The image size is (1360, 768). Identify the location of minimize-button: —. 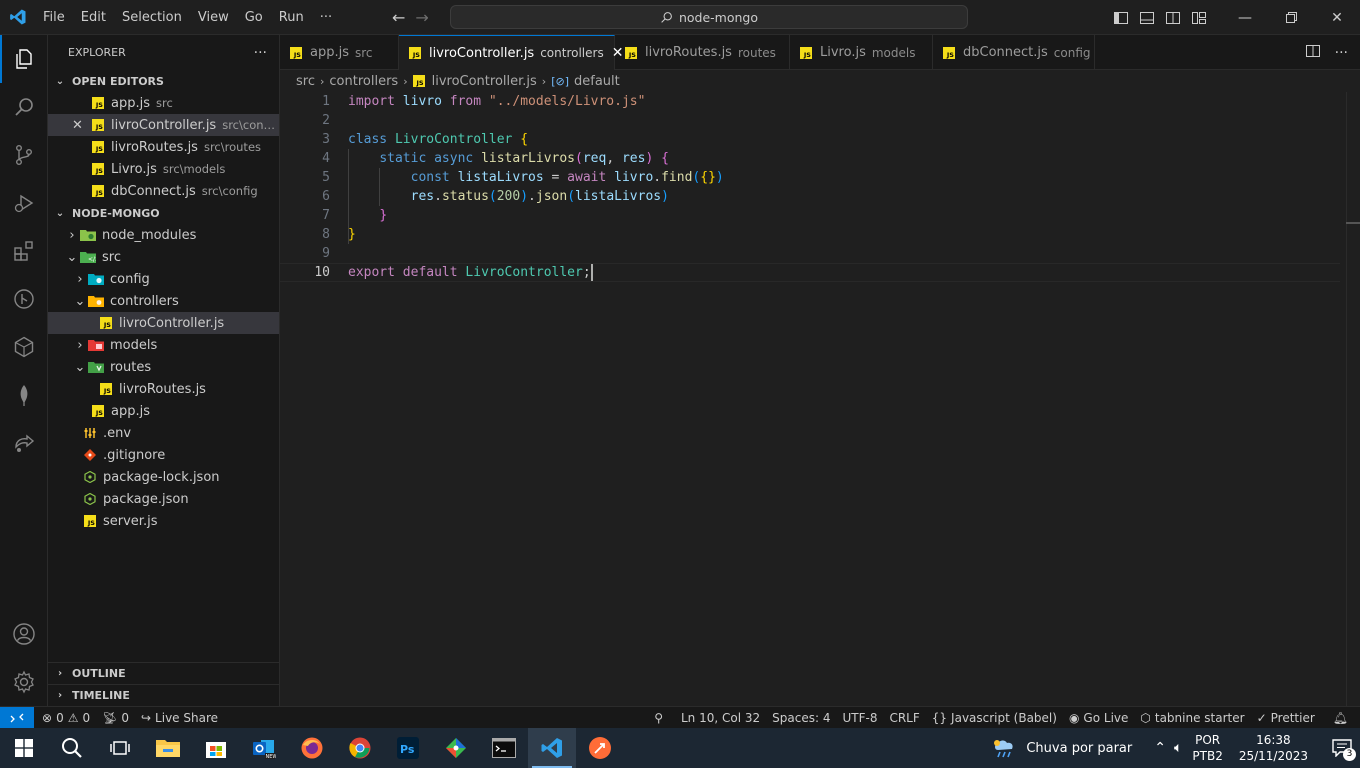
(1245, 17).